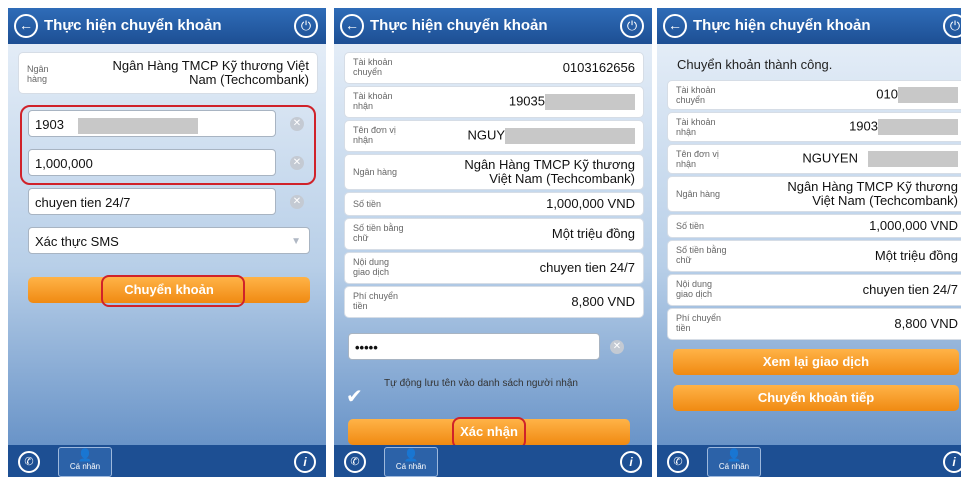 The image size is (961, 477). Describe the element at coordinates (690, 226) in the screenshot. I see `detail-label: Số tiền` at that location.